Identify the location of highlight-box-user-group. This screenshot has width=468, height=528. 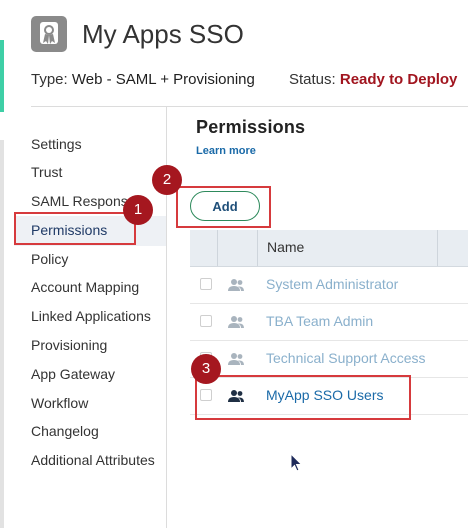
(303, 397).